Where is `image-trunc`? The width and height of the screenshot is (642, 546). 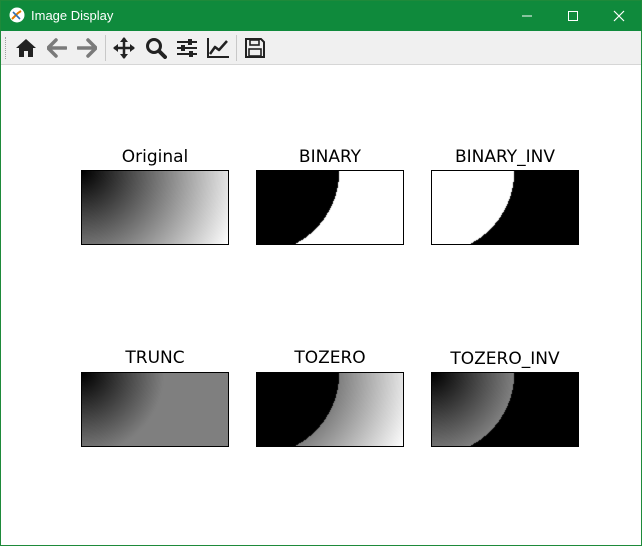
image-trunc is located at coordinates (155, 409).